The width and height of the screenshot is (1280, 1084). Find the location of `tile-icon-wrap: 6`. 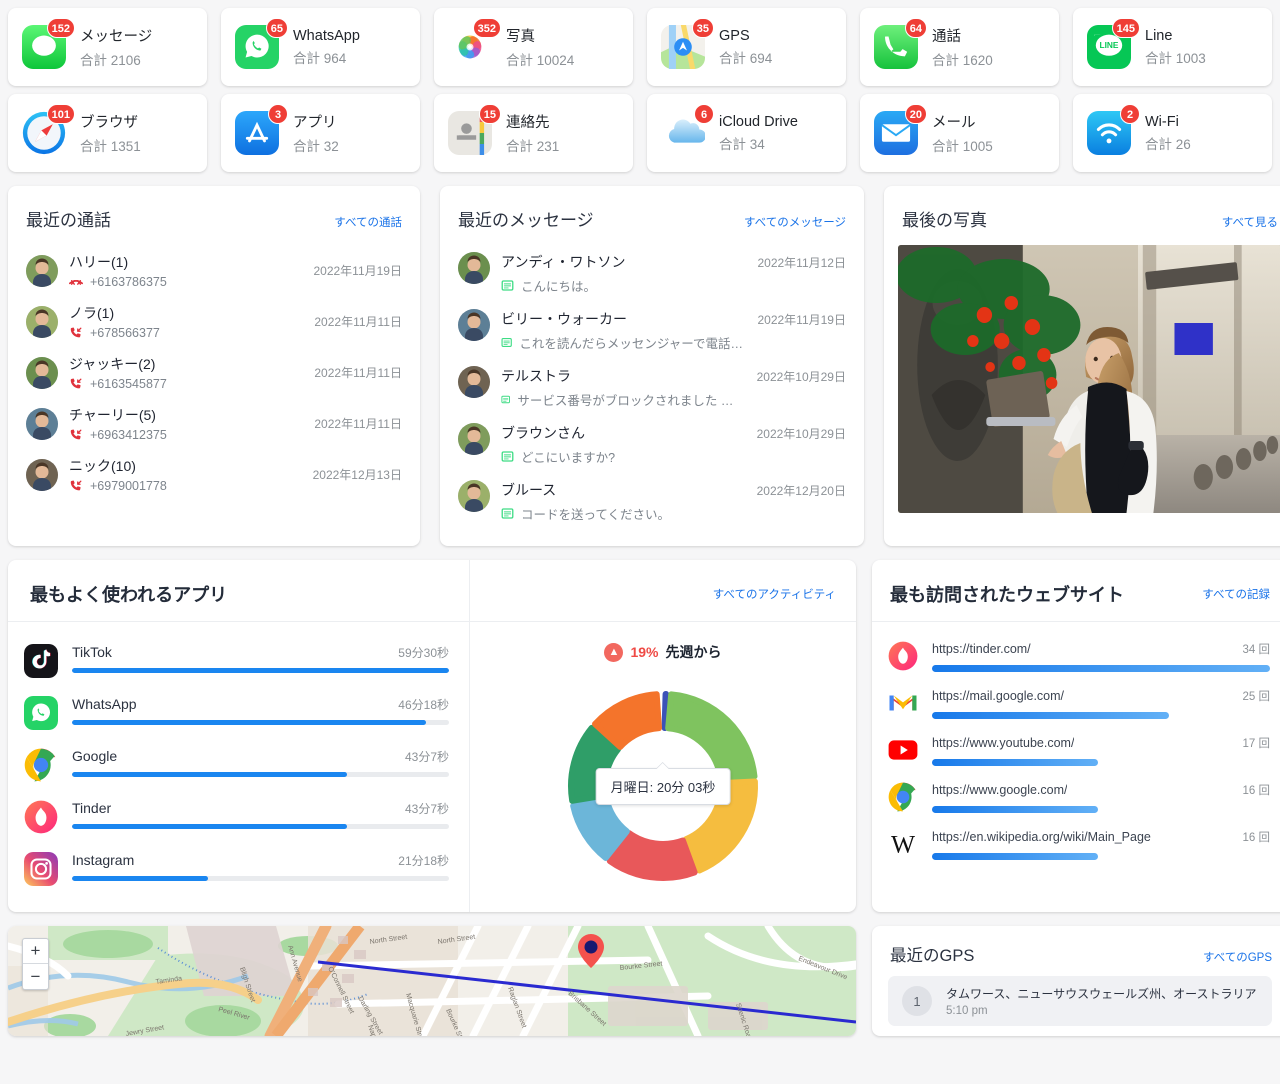

tile-icon-wrap: 6 is located at coordinates (687, 129).